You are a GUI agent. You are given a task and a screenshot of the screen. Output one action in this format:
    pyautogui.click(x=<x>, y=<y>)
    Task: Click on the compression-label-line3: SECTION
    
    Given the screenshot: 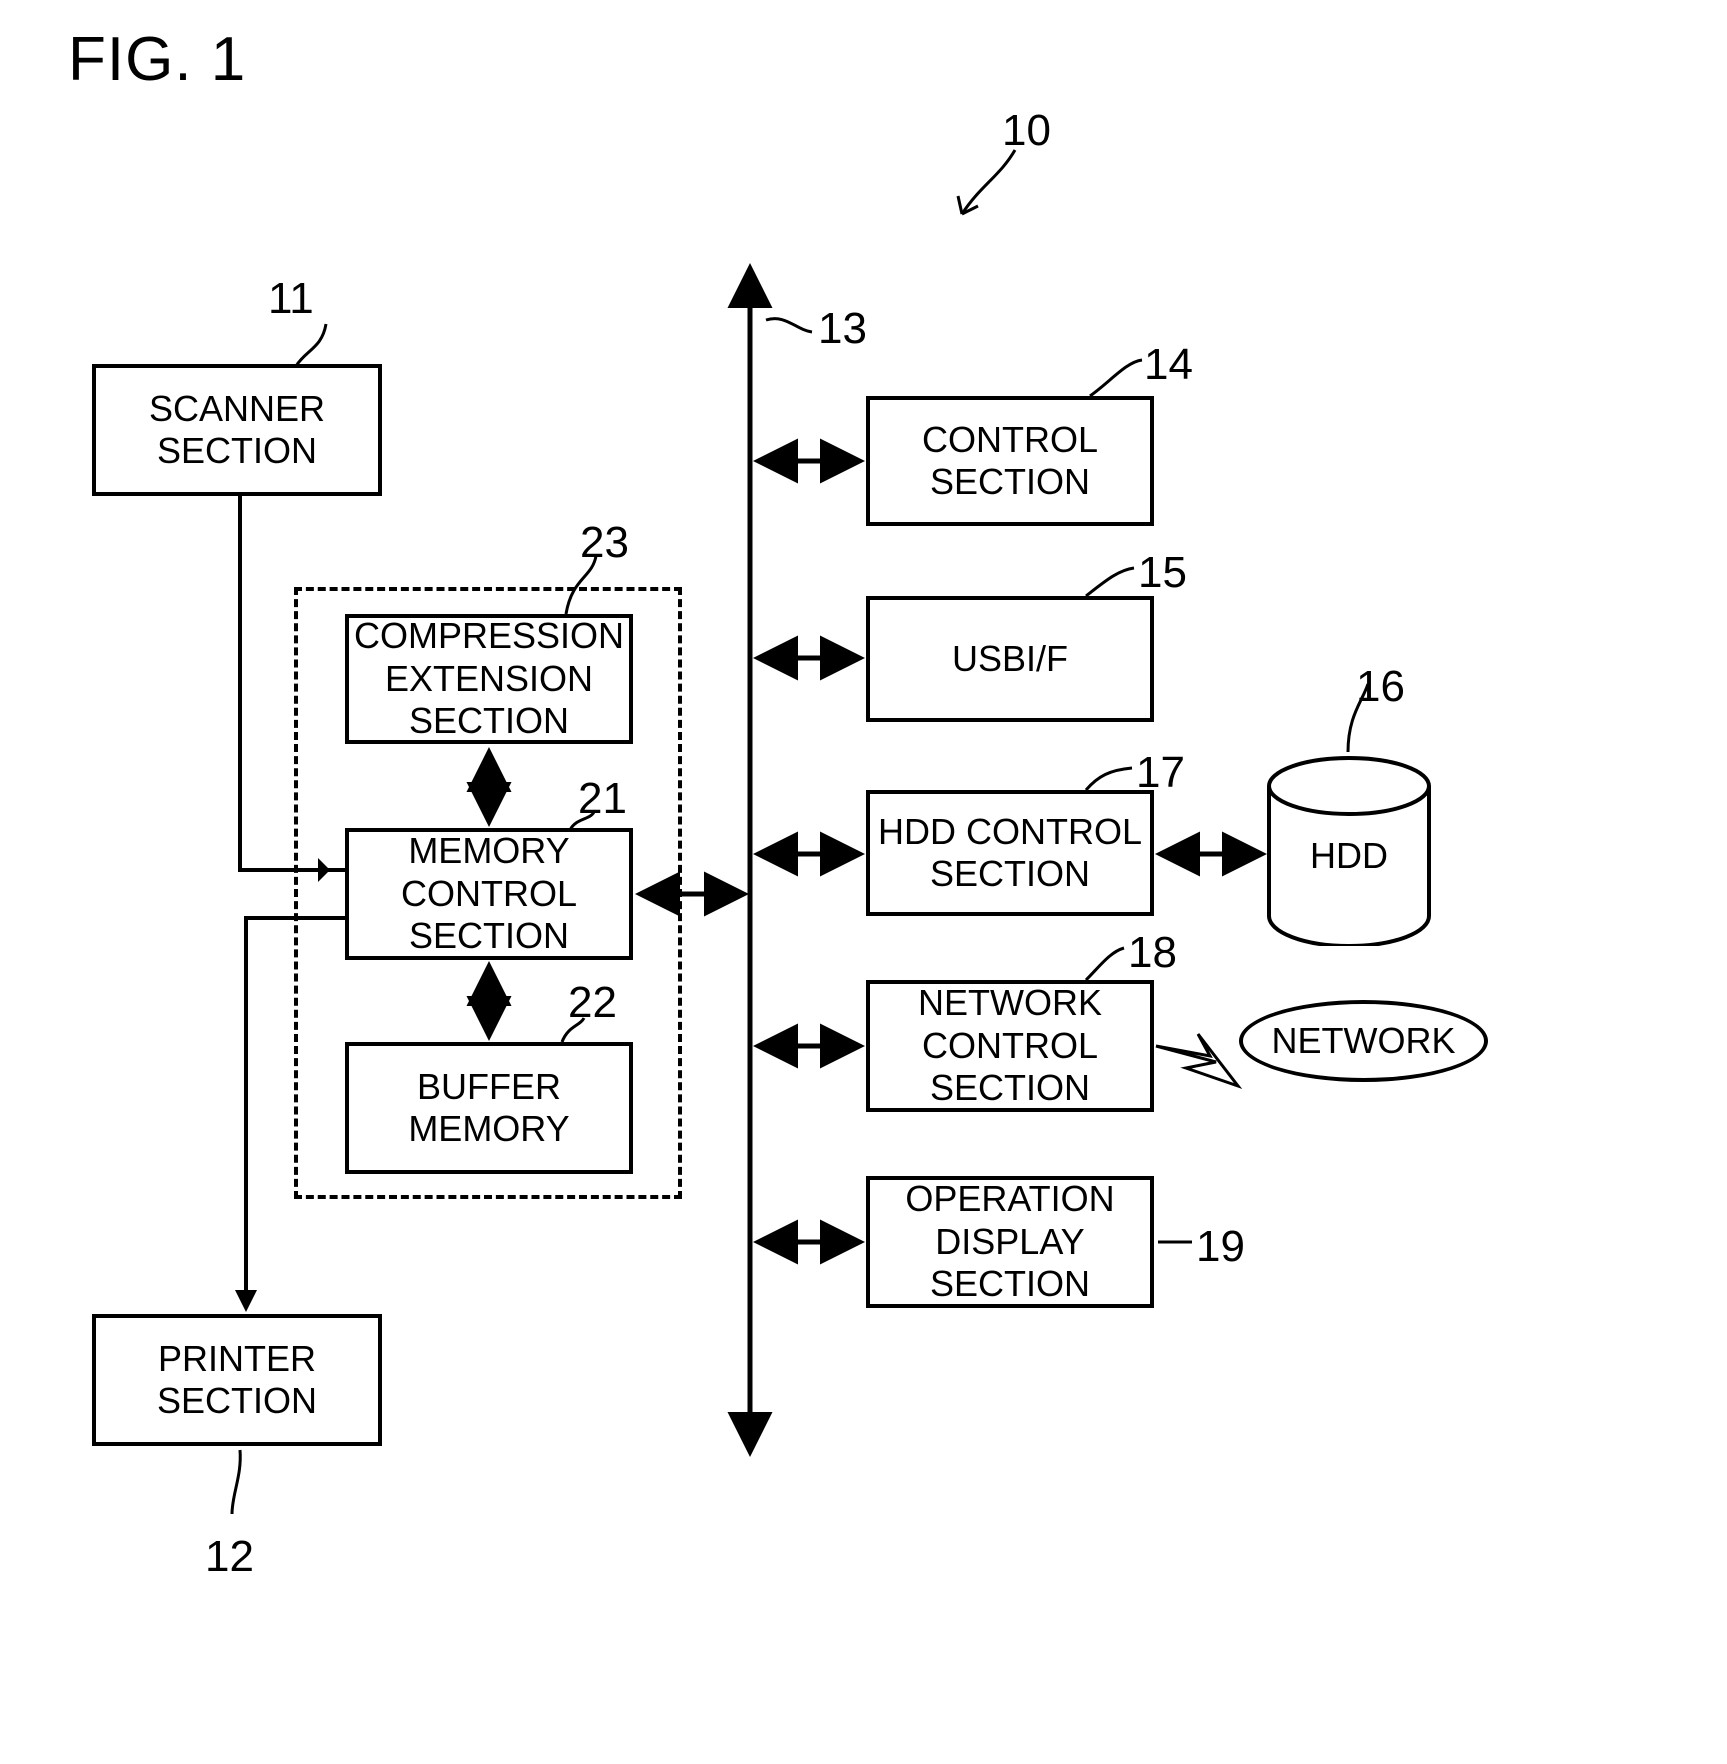 What is the action you would take?
    pyautogui.click(x=488, y=721)
    